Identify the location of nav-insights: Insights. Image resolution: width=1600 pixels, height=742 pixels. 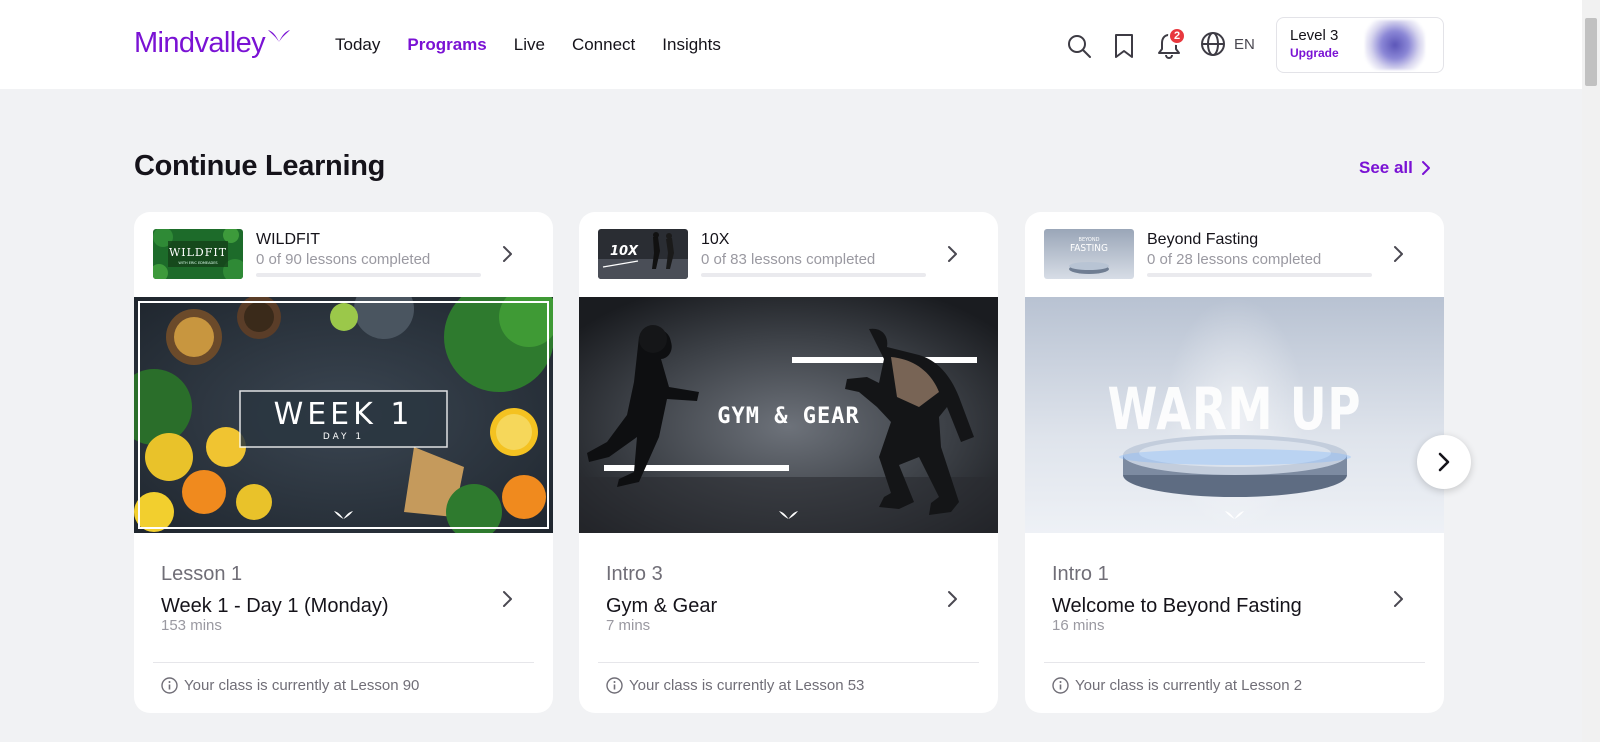
(691, 45).